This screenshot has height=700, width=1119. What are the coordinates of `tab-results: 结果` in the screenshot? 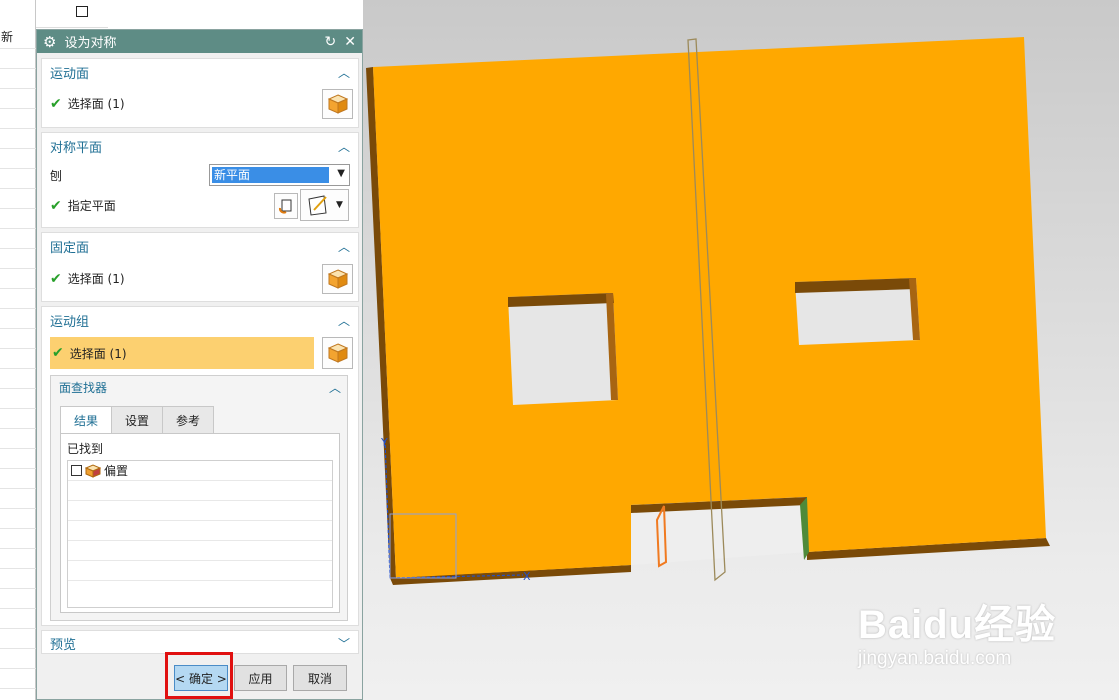 It's located at (86, 420).